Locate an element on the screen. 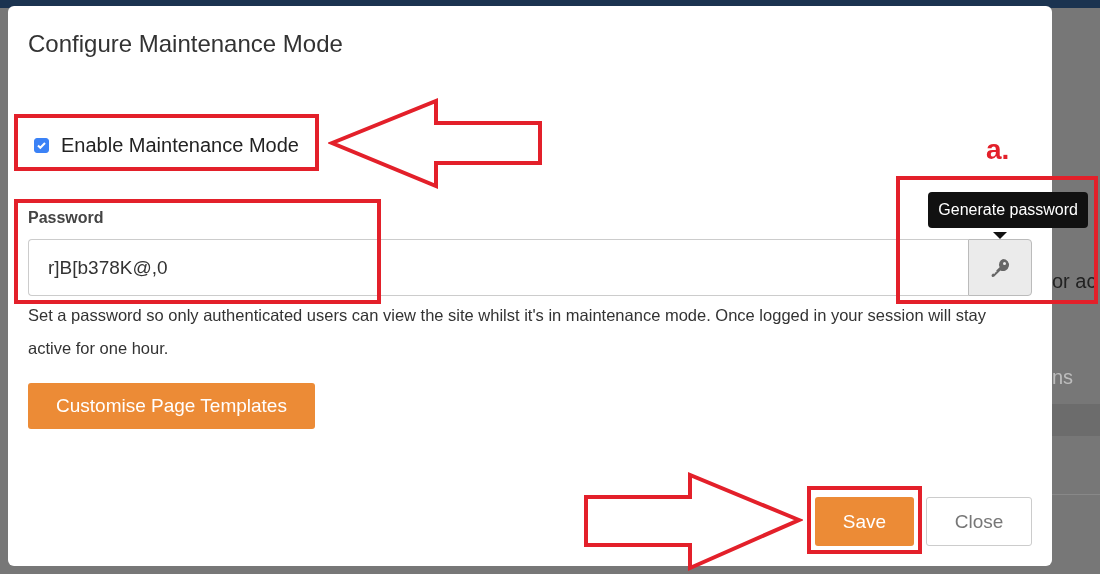 This screenshot has height=574, width=1100. tooltip-arrow is located at coordinates (1000, 235).